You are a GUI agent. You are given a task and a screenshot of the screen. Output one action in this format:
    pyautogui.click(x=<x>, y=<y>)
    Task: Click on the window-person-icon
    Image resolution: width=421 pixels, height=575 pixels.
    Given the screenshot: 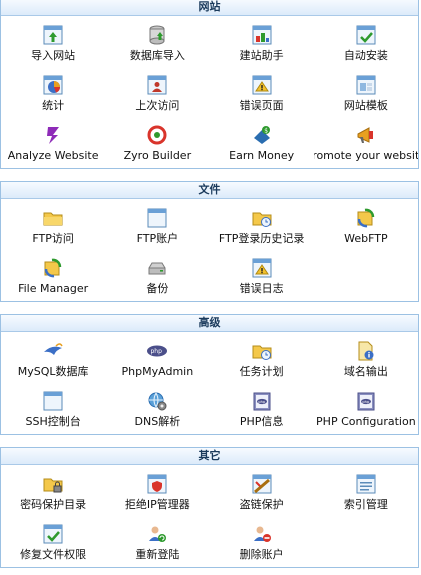 What is the action you would take?
    pyautogui.click(x=157, y=85)
    